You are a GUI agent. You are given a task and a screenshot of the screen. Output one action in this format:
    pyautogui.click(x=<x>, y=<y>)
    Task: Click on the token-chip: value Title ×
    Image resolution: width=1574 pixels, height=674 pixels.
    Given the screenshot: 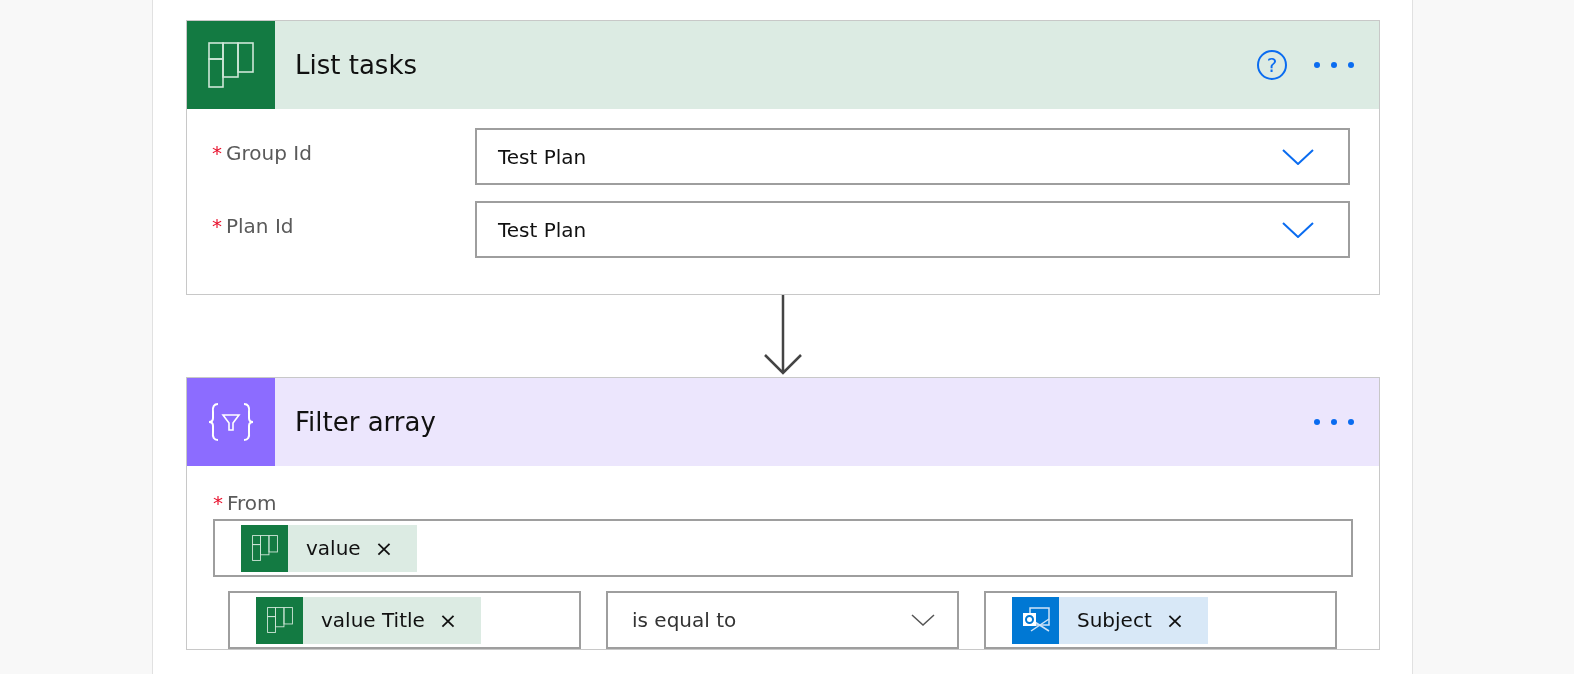 What is the action you would take?
    pyautogui.click(x=369, y=620)
    